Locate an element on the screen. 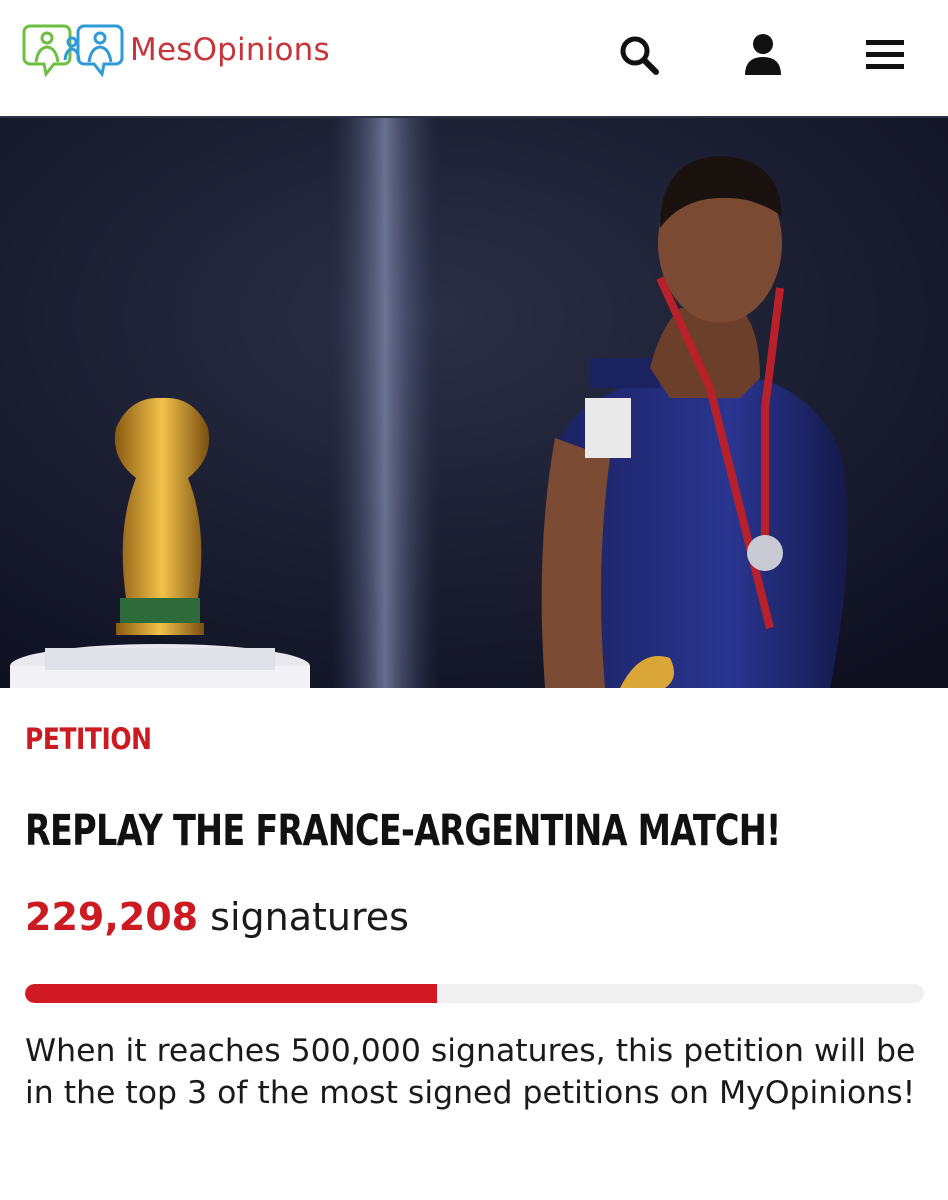  site-logo: MesOpinions is located at coordinates (176, 50).